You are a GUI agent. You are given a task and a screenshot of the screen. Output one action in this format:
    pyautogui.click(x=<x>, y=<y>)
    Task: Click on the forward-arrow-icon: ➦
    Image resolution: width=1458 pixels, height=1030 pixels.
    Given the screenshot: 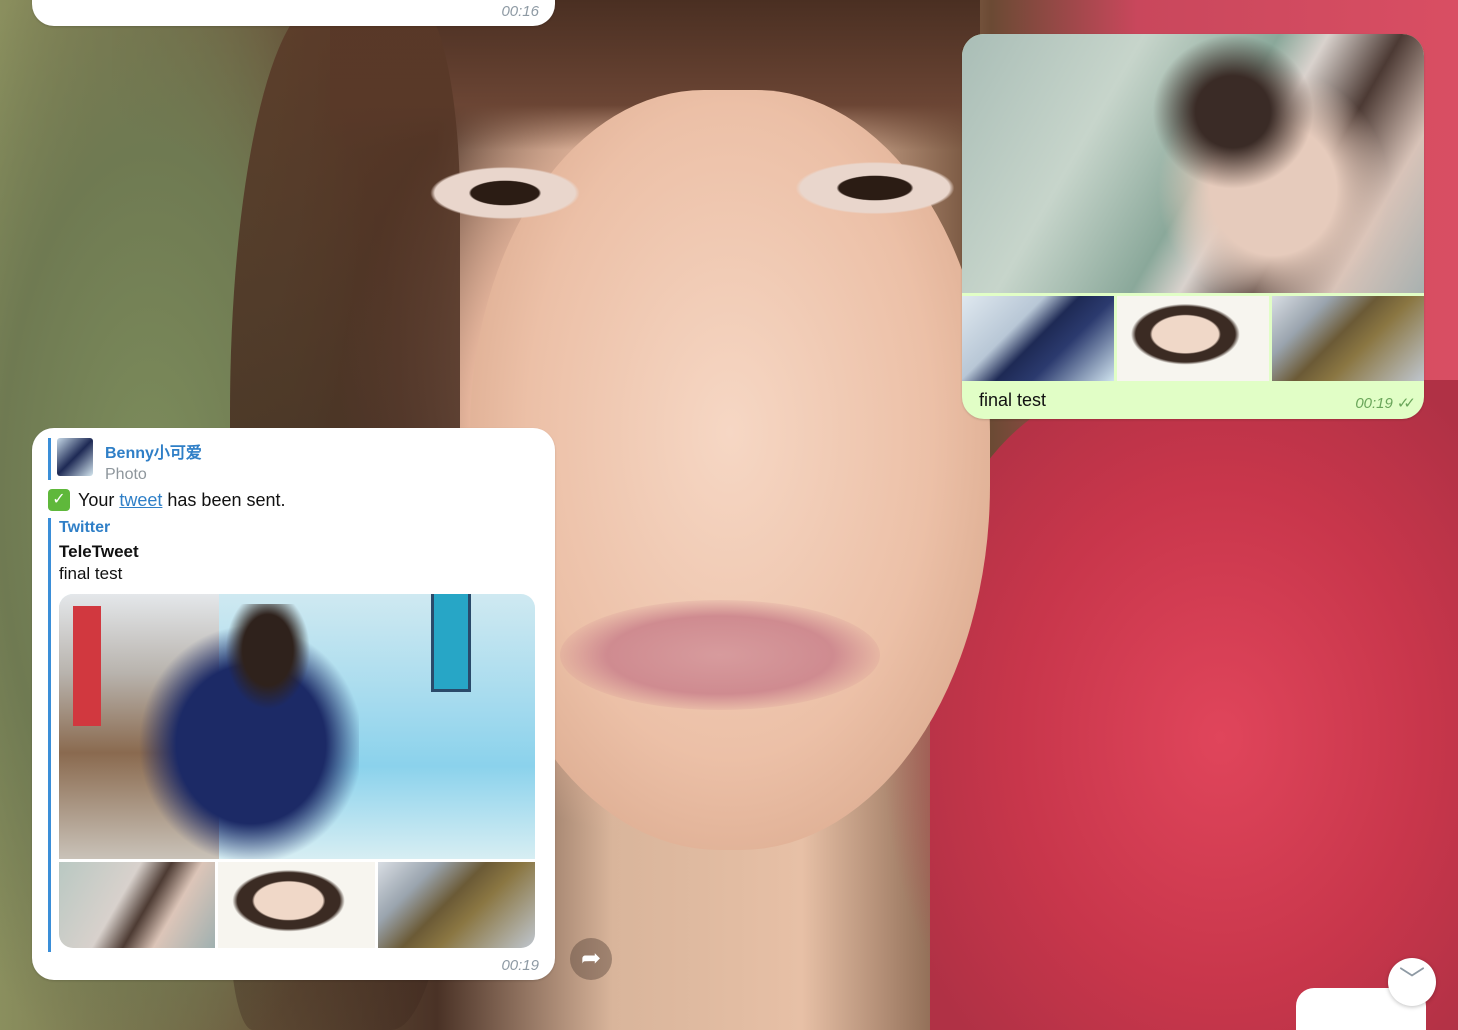 What is the action you would take?
    pyautogui.click(x=591, y=959)
    